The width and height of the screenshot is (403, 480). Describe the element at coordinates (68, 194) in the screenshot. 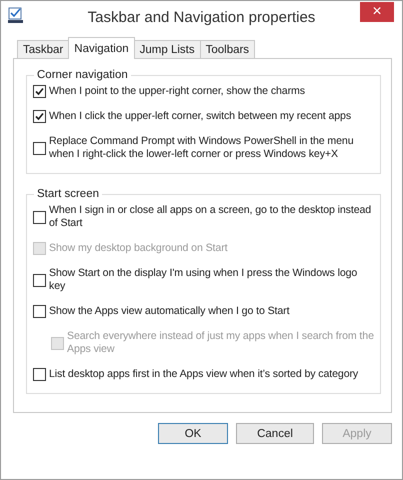

I see `group-title: Start screen` at that location.